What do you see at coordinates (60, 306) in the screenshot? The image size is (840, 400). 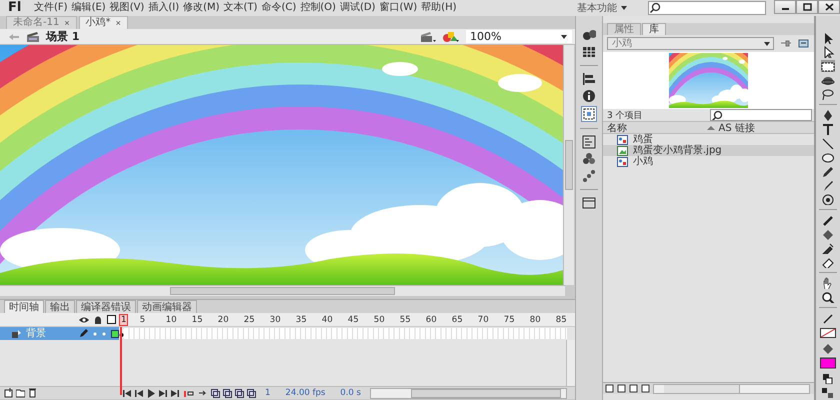 I see `panel-tab: 输出` at bounding box center [60, 306].